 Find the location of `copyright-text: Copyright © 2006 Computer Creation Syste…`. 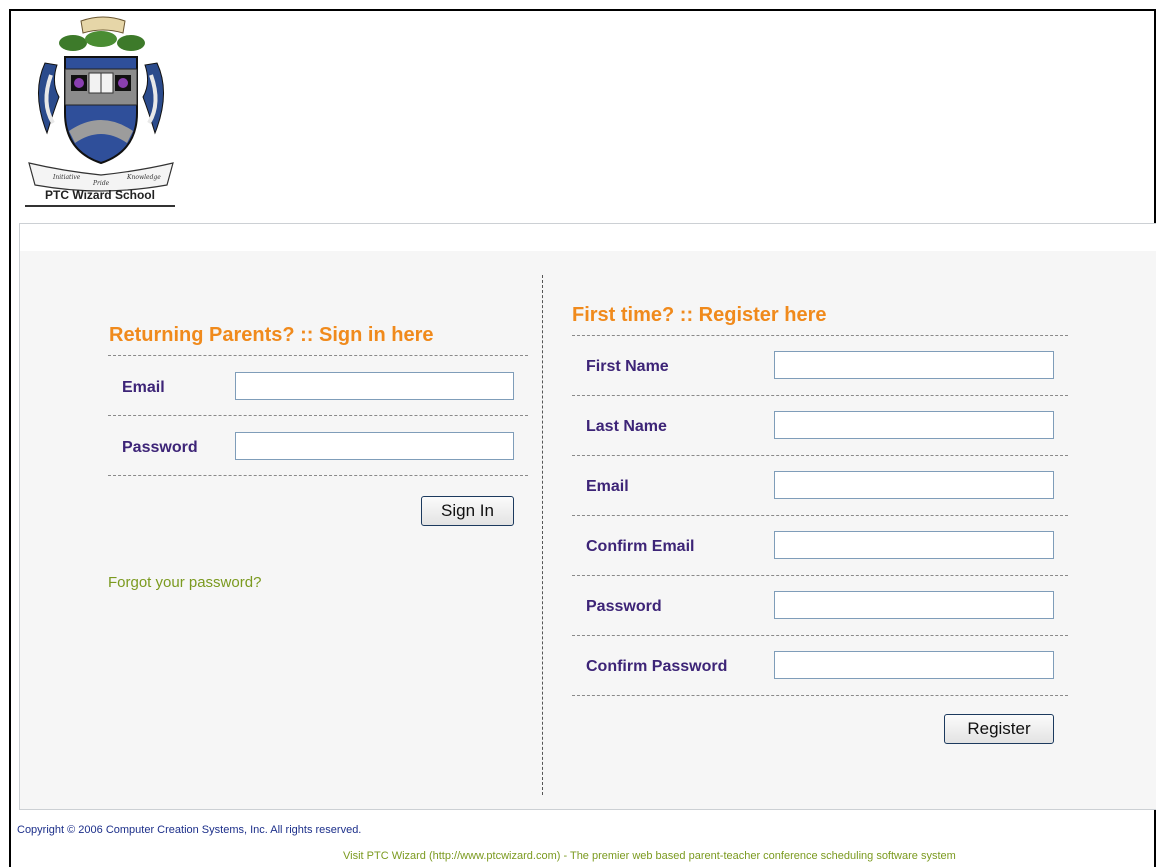

copyright-text: Copyright © 2006 Computer Creation Syste… is located at coordinates (189, 830).